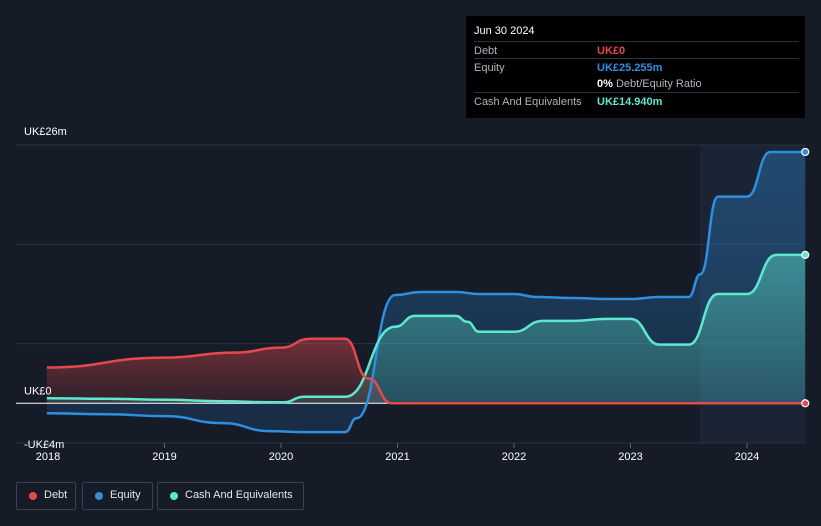 Image resolution: width=821 pixels, height=526 pixels. Describe the element at coordinates (164, 457) in the screenshot. I see `x-tick-label: 2019` at that location.